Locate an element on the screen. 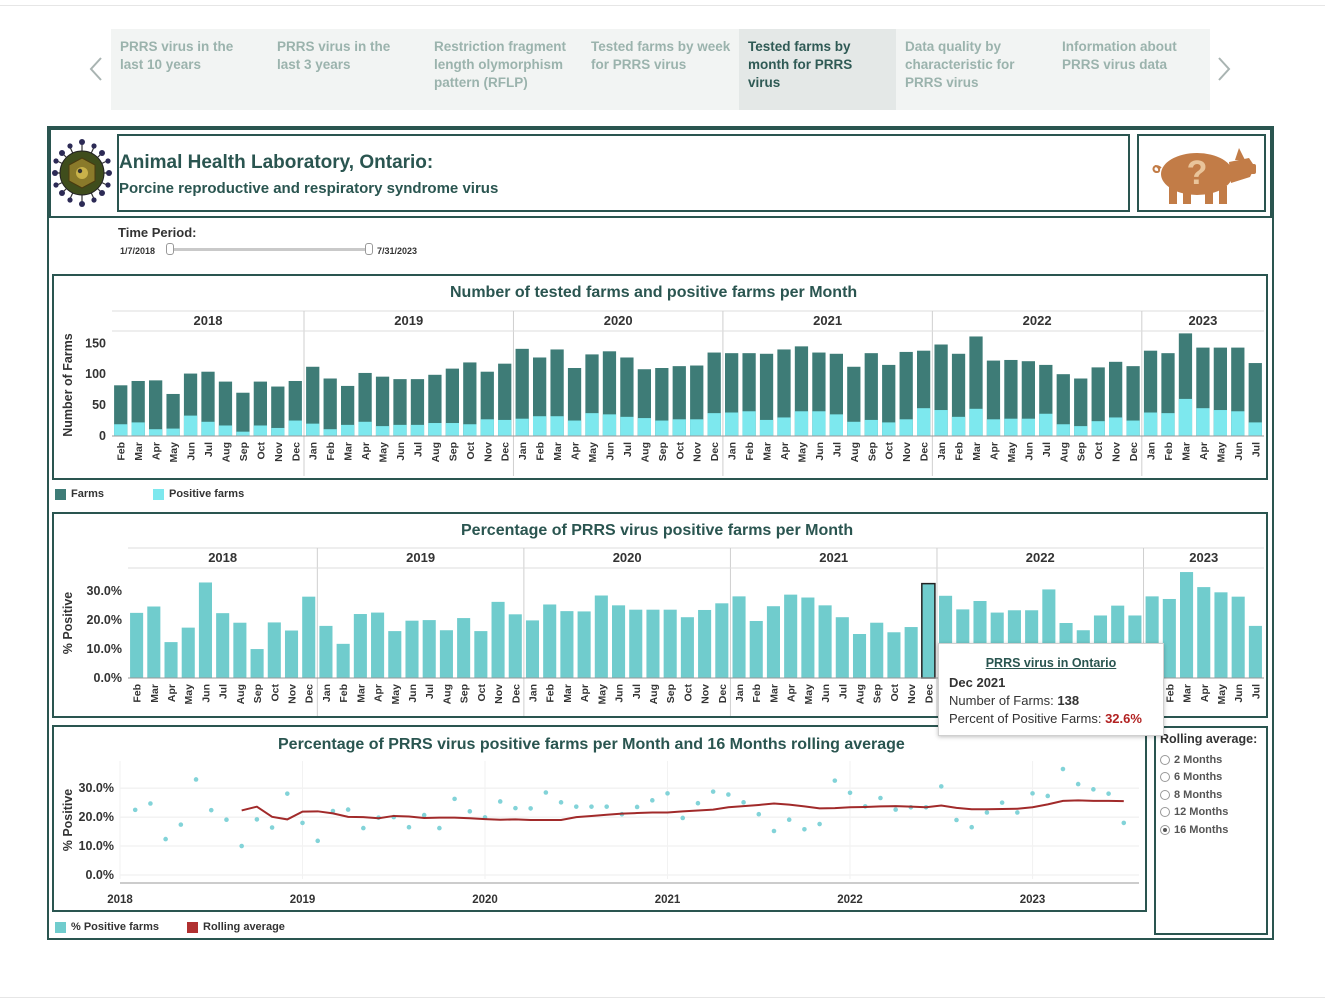  y-tick-label: 30.0% is located at coordinates (104, 591).